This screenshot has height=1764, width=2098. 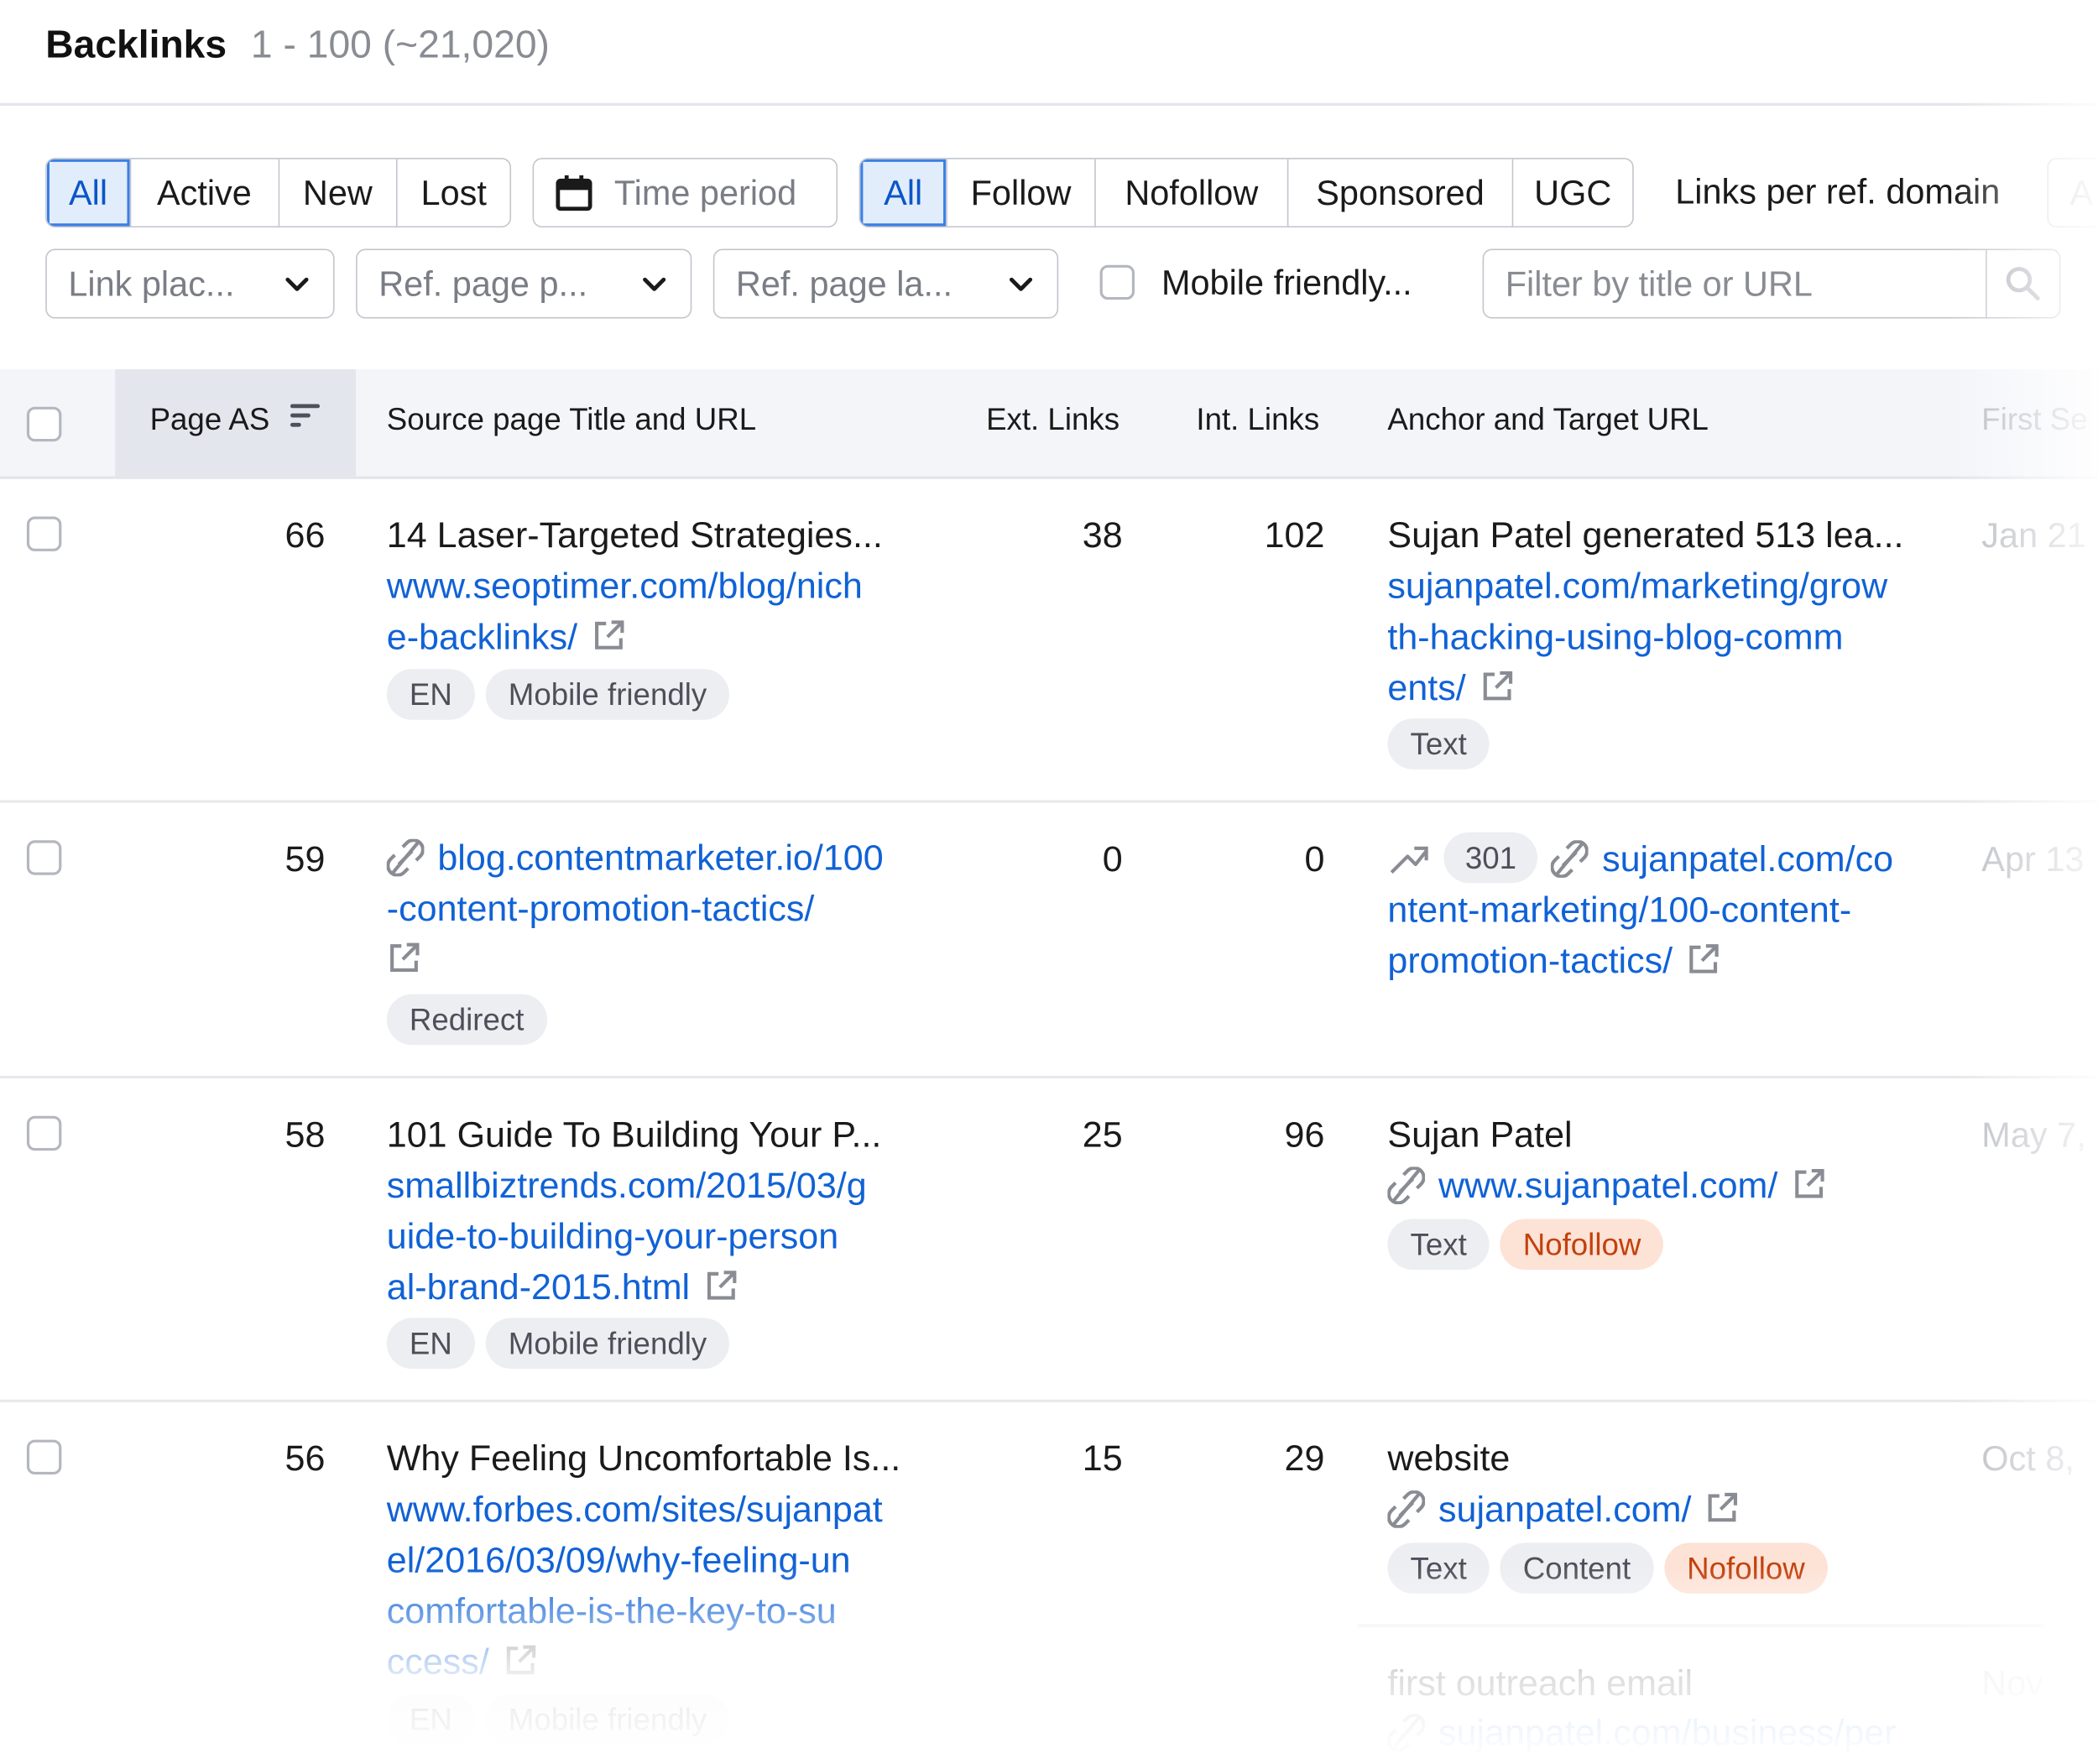 I want to click on filter-search, so click(x=1771, y=283).